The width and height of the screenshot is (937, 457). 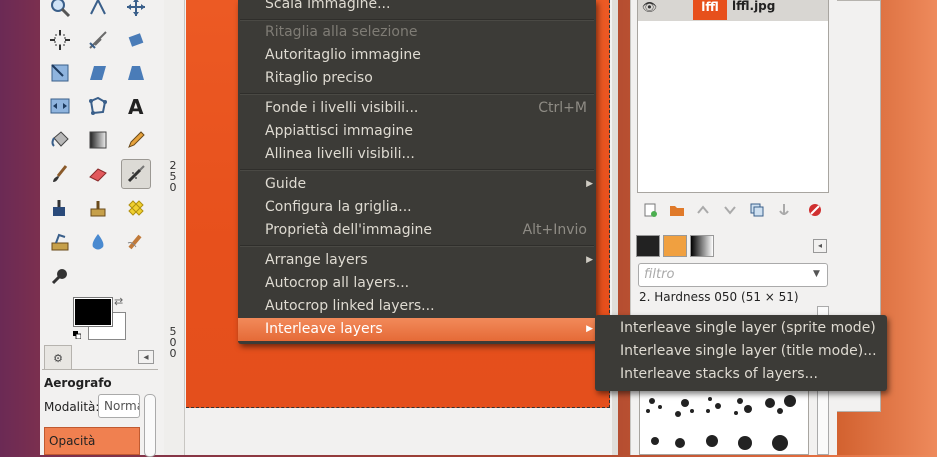 What do you see at coordinates (98, 208) in the screenshot?
I see `clone-tool-icon` at bounding box center [98, 208].